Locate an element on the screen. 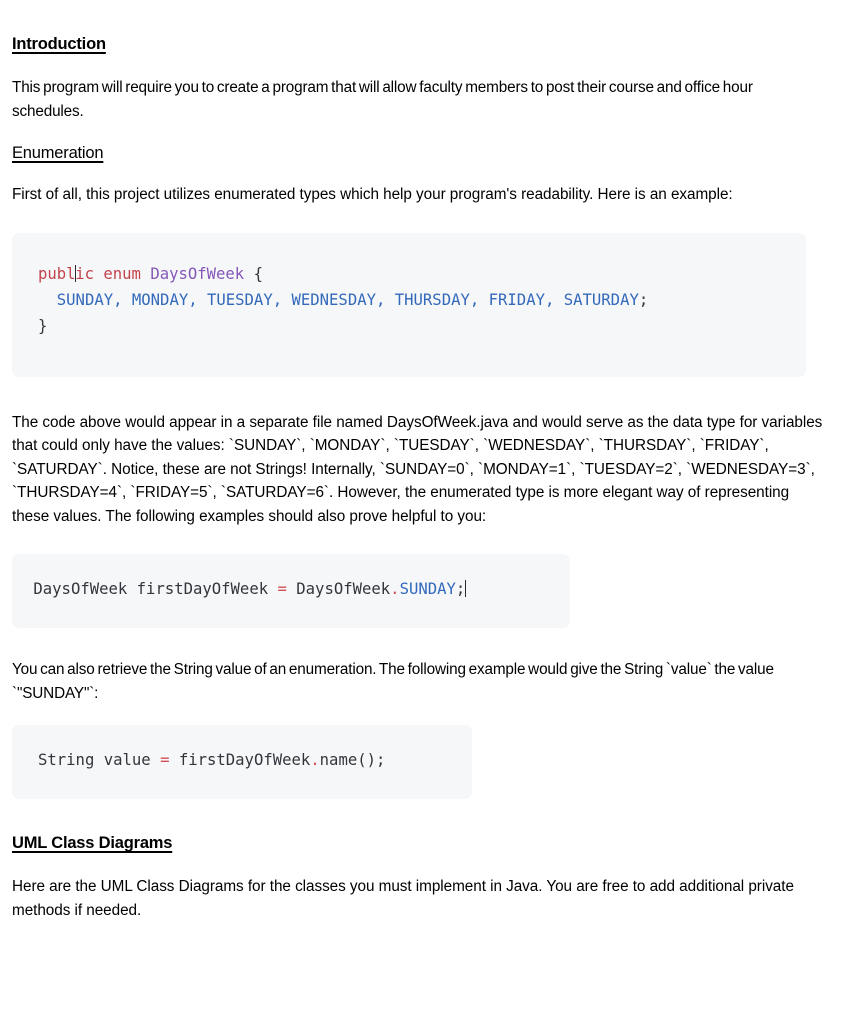 The image size is (848, 1024). code-token-constant: SUNDAY is located at coordinates (427, 589).